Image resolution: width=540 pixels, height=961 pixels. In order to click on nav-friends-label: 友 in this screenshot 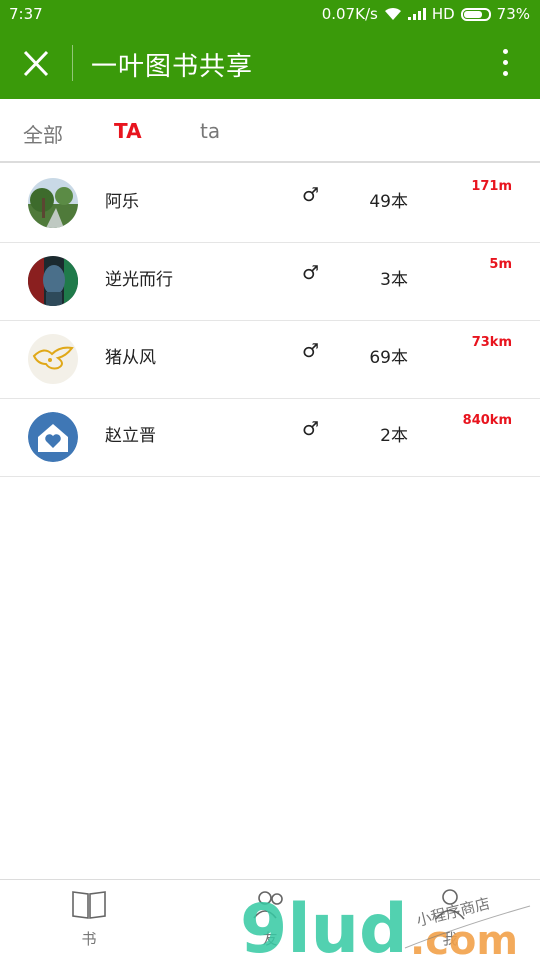, I will do `click(270, 939)`.